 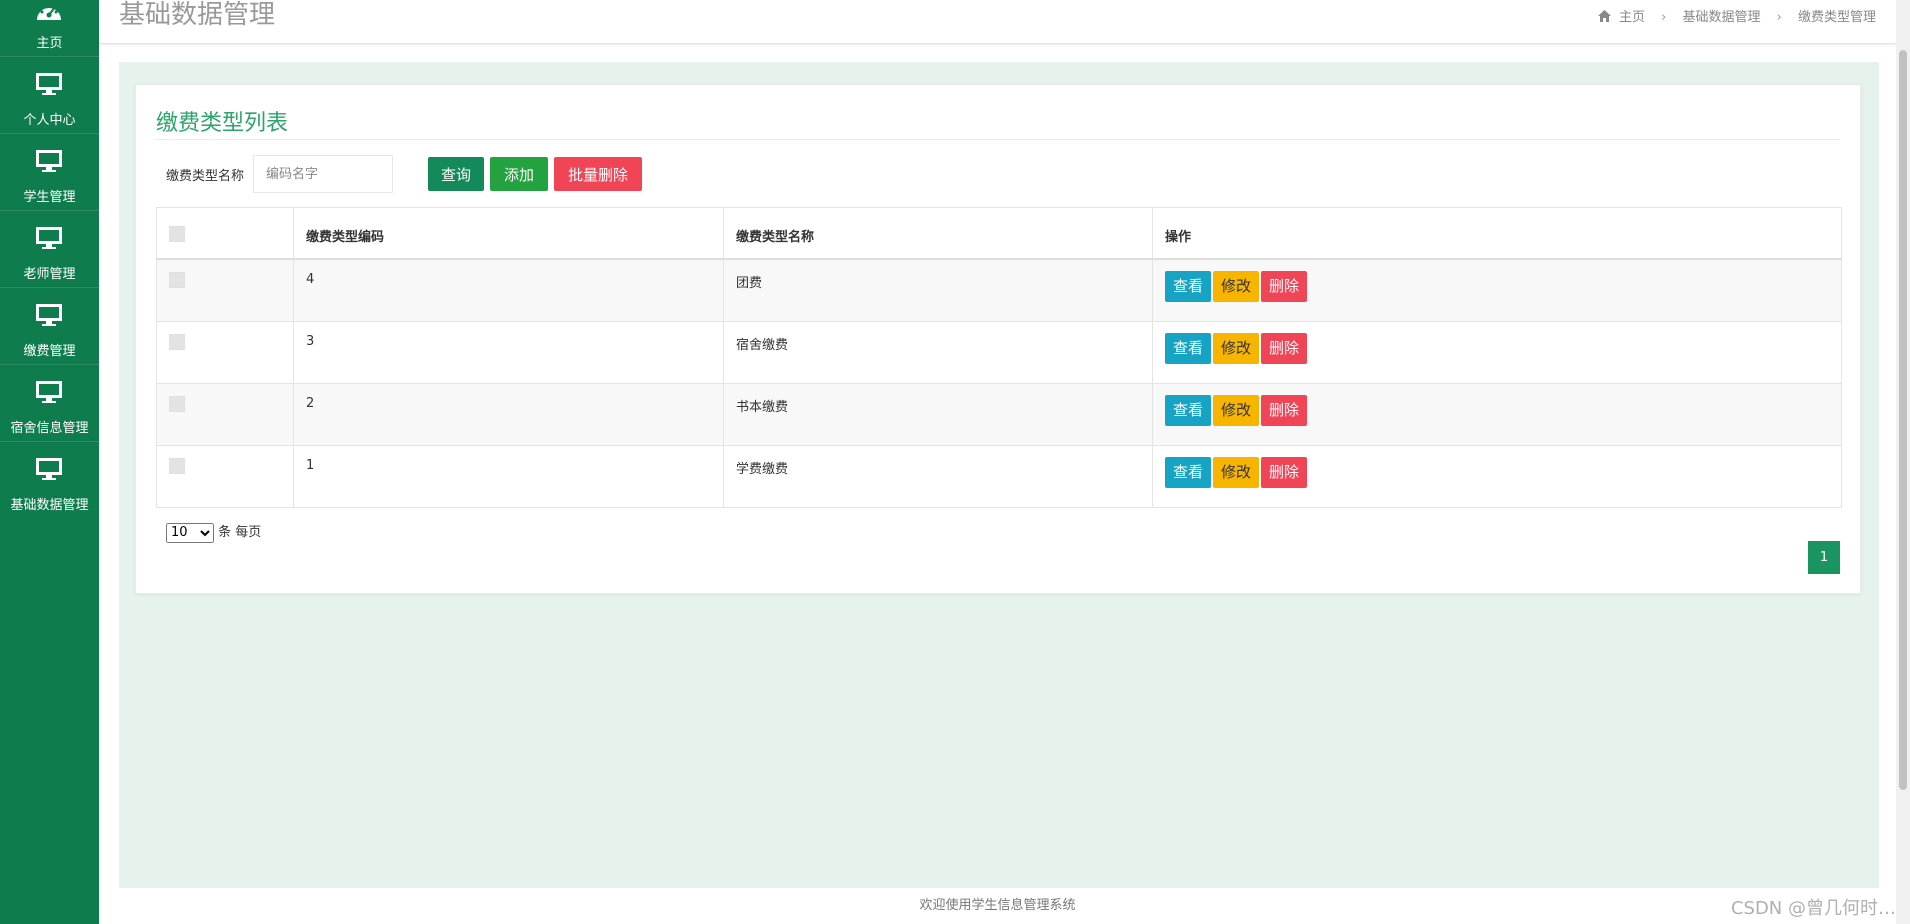 What do you see at coordinates (49, 43) in the screenshot?
I see `sidebar-item-label: 主页` at bounding box center [49, 43].